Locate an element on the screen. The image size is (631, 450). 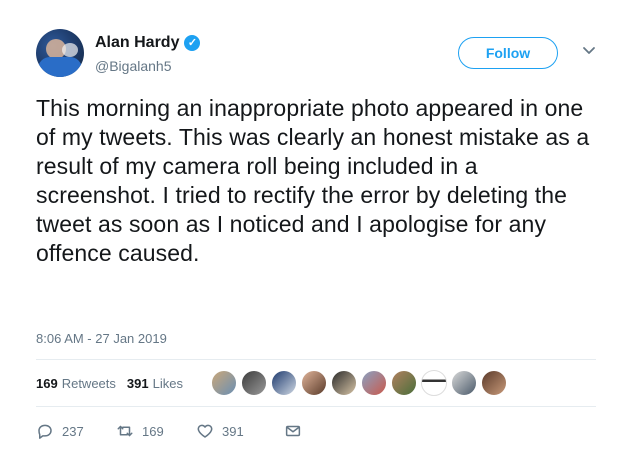
heart-icon is located at coordinates (205, 431).